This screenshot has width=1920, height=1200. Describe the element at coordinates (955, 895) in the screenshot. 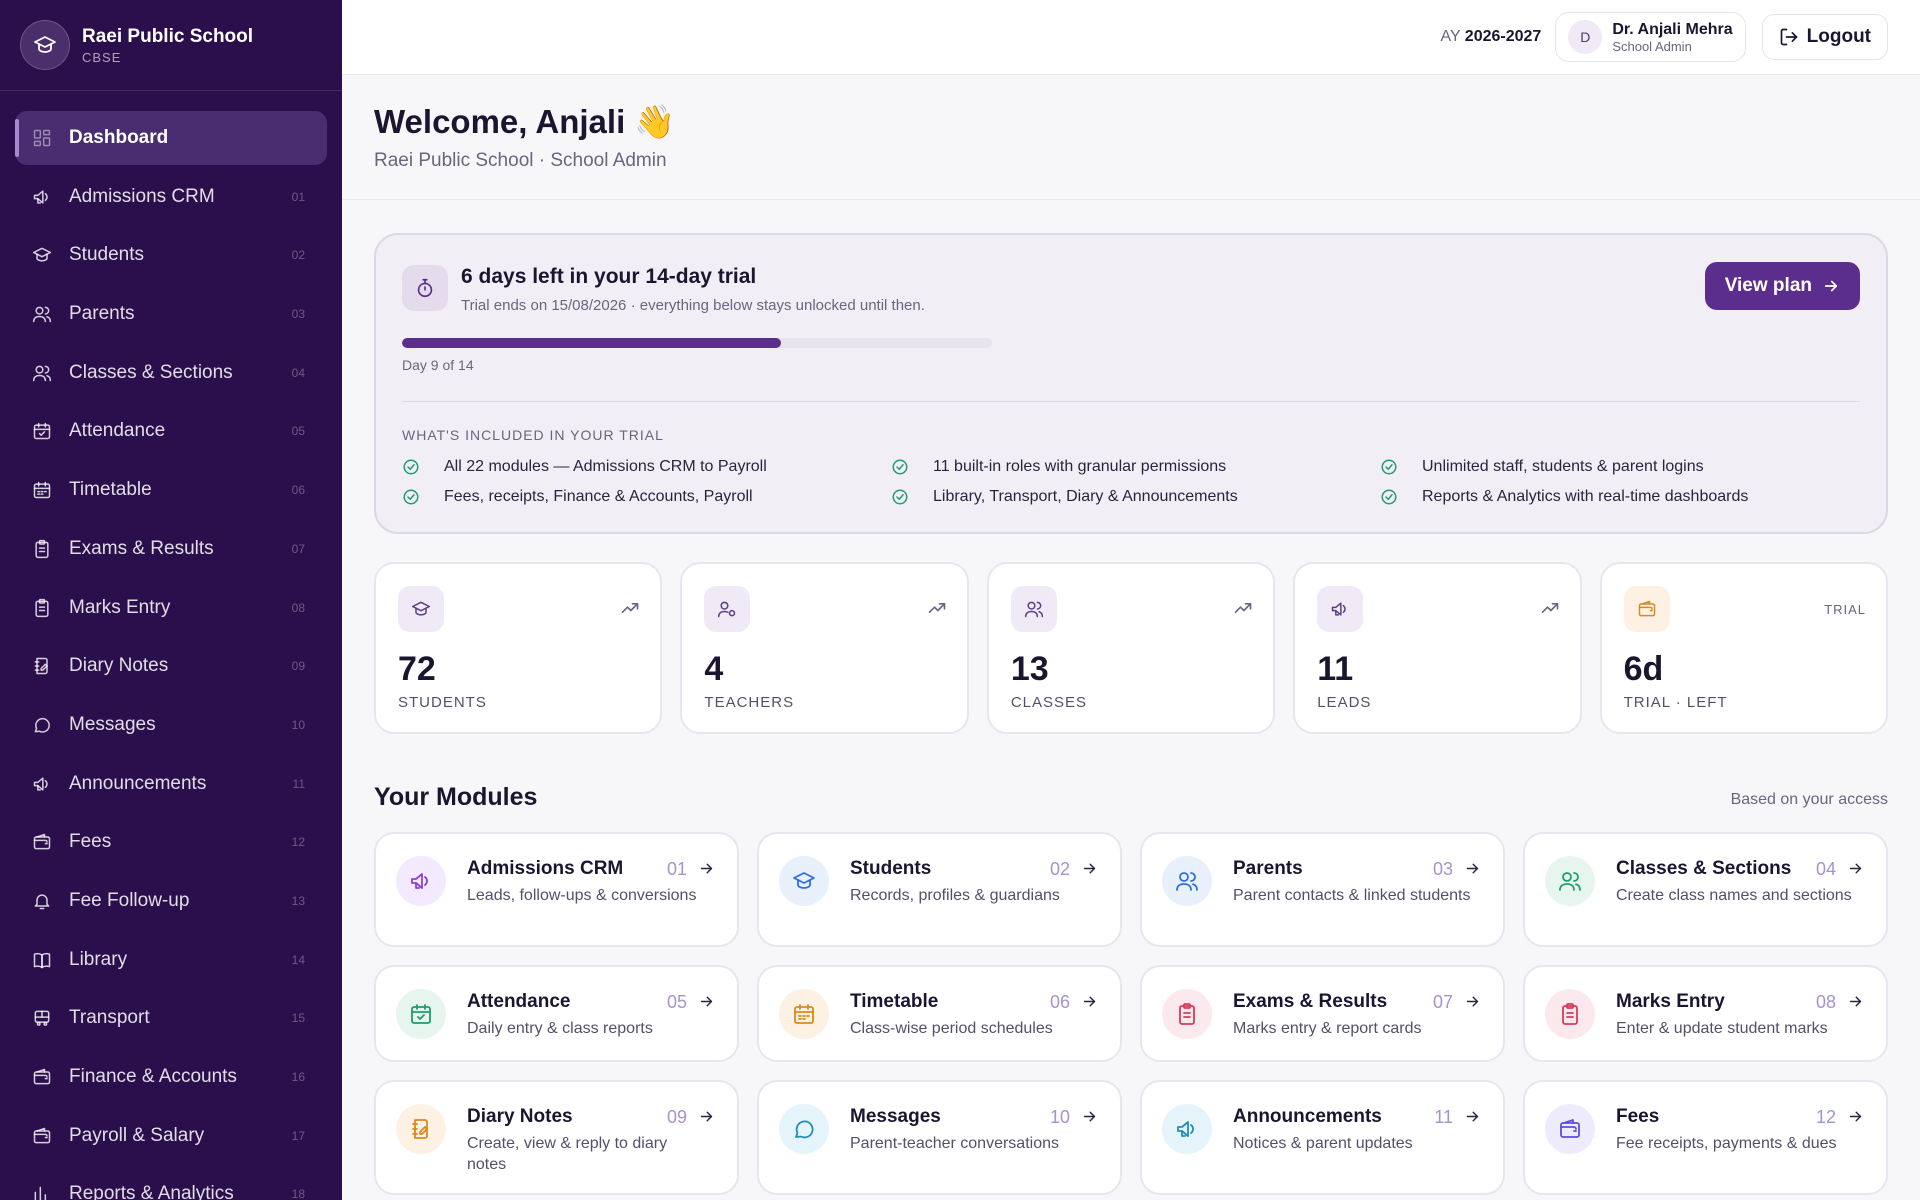

I see `module-description: Records, profiles & guardians` at that location.